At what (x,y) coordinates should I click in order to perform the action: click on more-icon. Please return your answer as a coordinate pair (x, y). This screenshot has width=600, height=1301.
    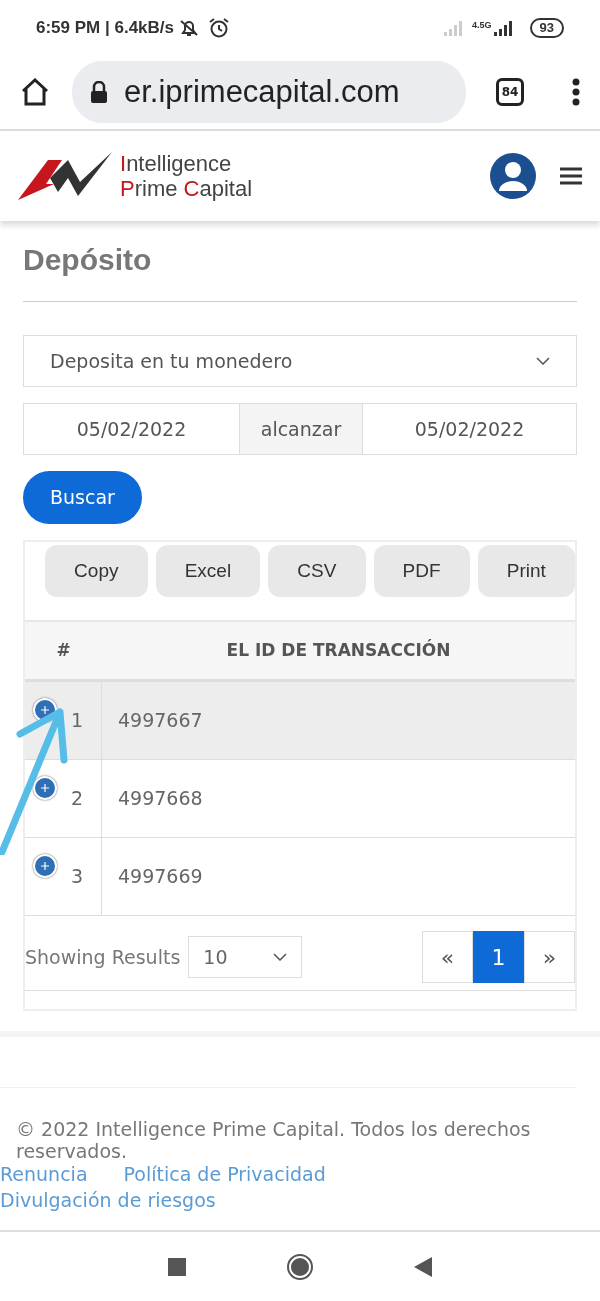
    Looking at the image, I should click on (576, 92).